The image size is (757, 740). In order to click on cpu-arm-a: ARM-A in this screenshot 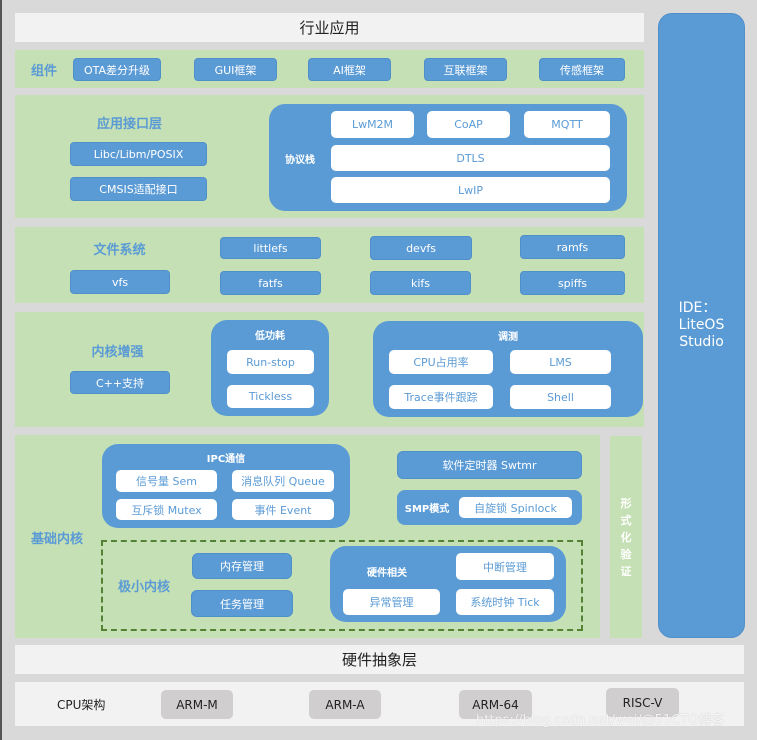, I will do `click(345, 704)`.